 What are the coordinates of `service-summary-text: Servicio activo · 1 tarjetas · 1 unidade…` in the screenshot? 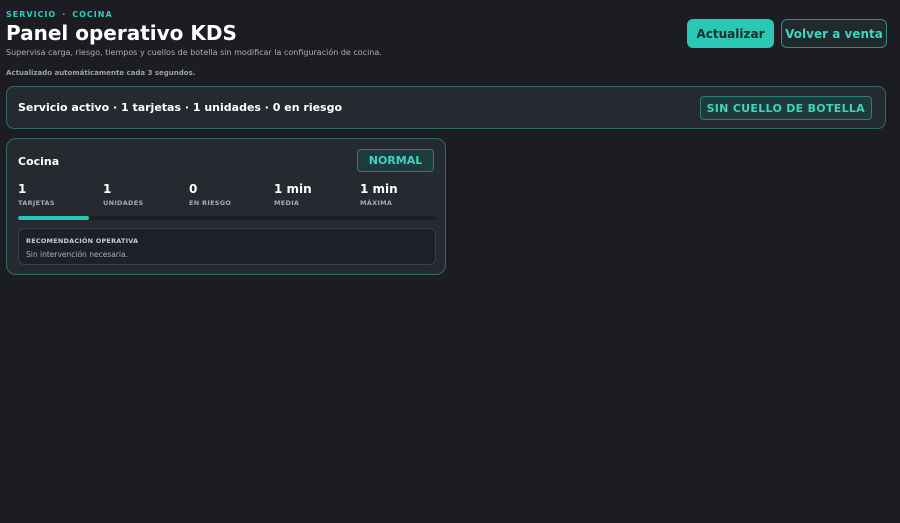 It's located at (180, 107).